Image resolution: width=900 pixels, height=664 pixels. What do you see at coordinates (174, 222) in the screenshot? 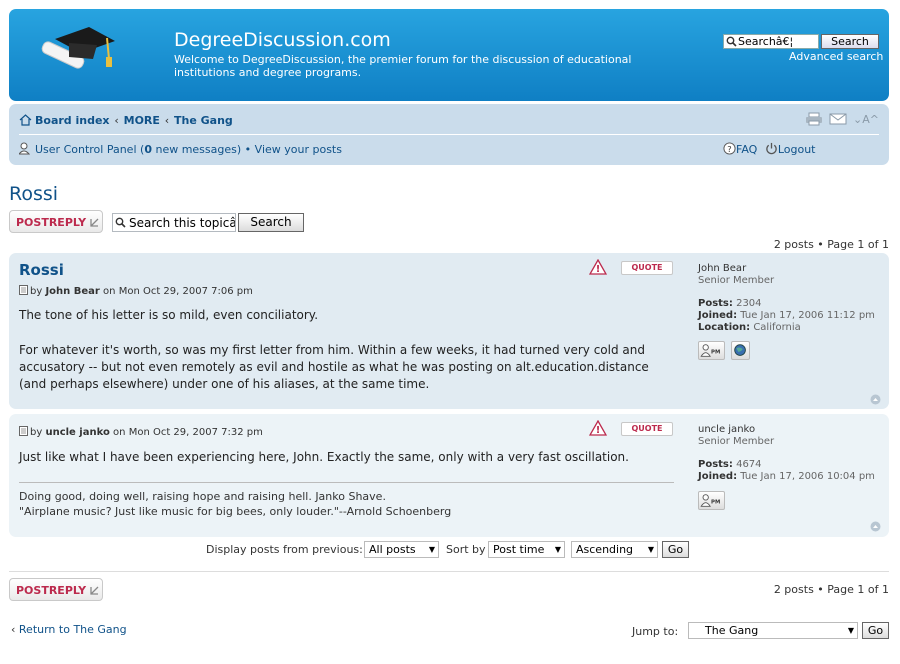
I see `topic-search-input: Search this topicâ€¦` at bounding box center [174, 222].